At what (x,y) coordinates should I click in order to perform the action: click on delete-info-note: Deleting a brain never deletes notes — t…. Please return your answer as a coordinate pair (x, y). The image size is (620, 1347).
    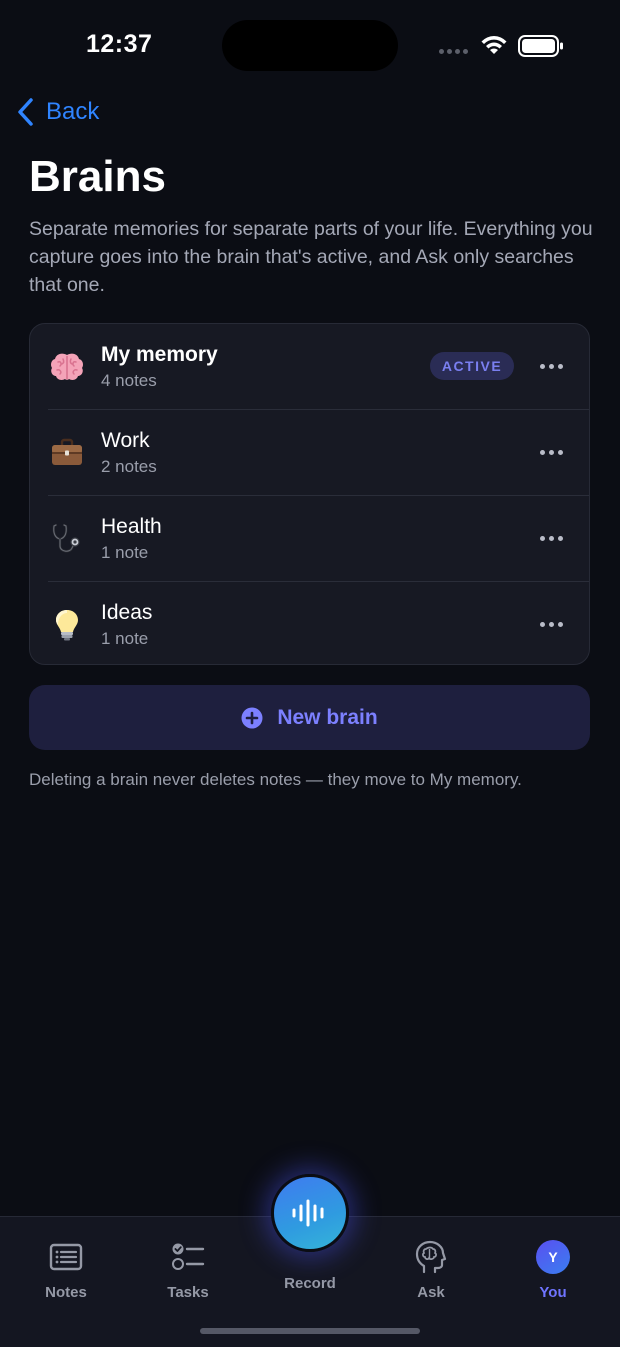
    Looking at the image, I should click on (275, 779).